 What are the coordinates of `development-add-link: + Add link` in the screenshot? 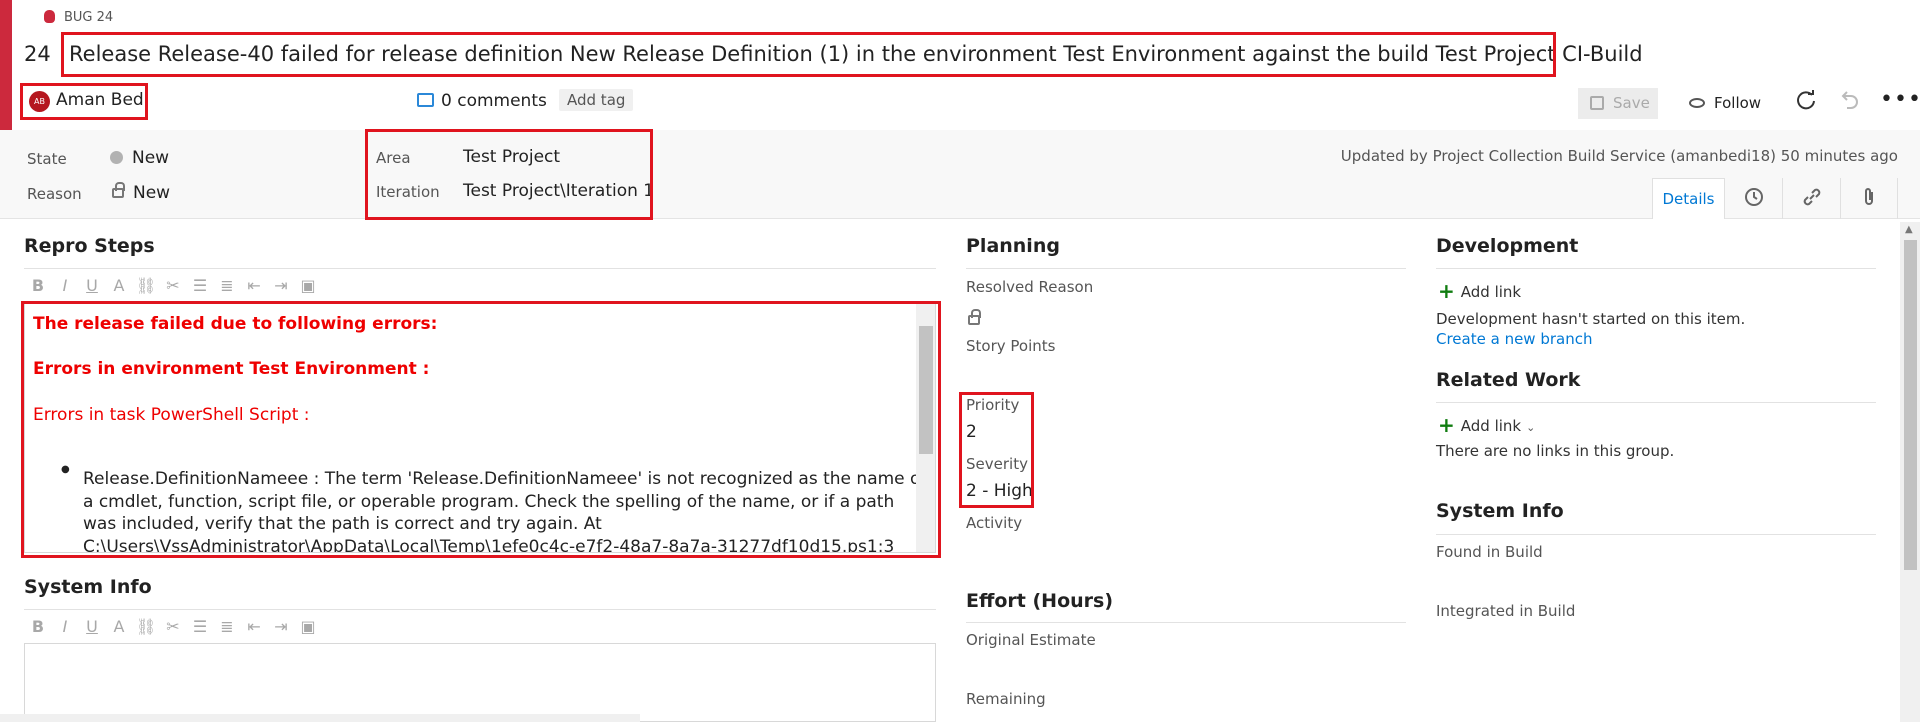 It's located at (1479, 291).